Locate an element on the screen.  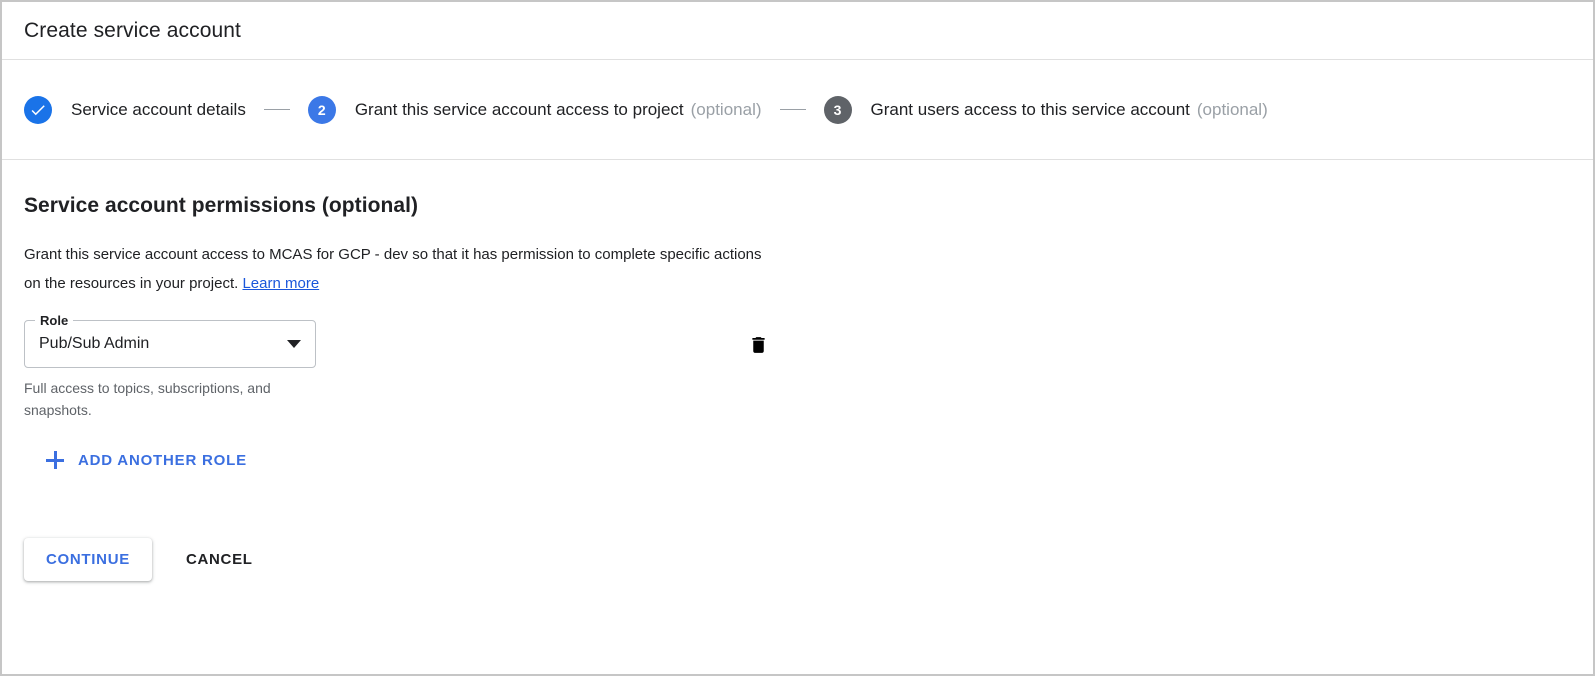
plus-icon is located at coordinates (55, 460).